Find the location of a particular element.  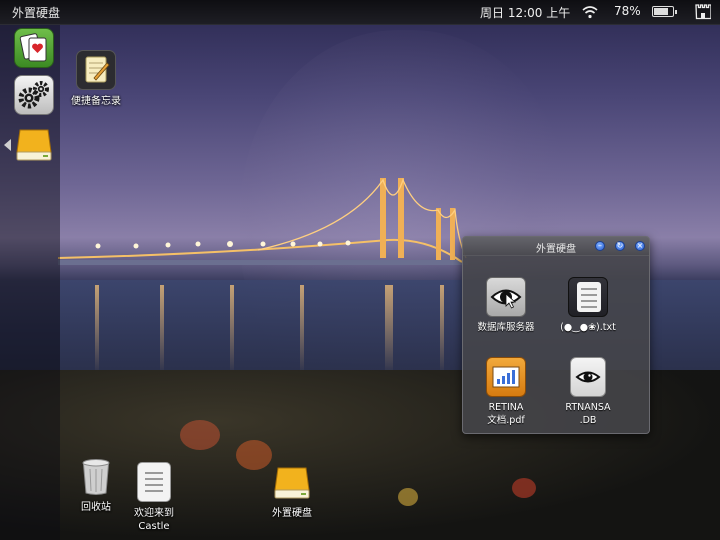

trash-icon is located at coordinates (96, 476).